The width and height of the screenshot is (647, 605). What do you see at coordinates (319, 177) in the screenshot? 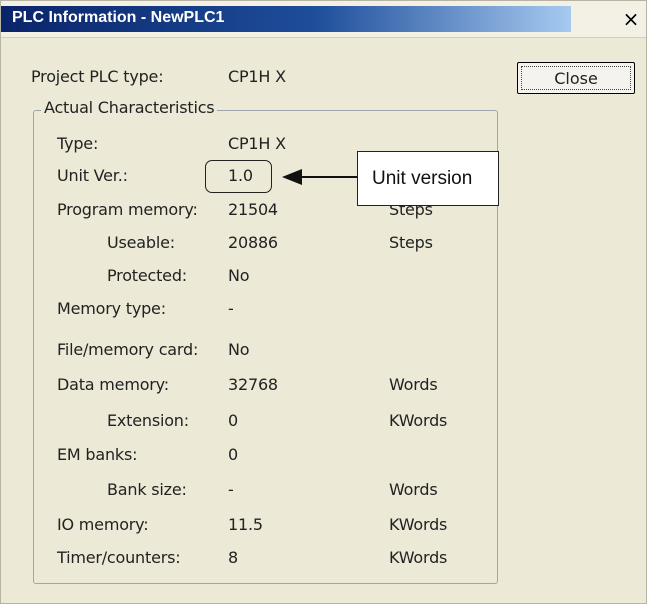
I see `callout-arrow-icon` at bounding box center [319, 177].